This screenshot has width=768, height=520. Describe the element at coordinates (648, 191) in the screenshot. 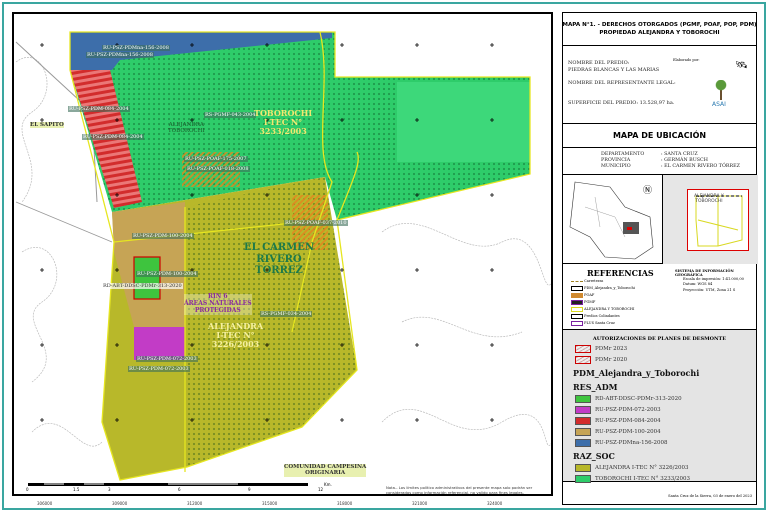

I see `north-arrow-icon: Ⓝ` at that location.